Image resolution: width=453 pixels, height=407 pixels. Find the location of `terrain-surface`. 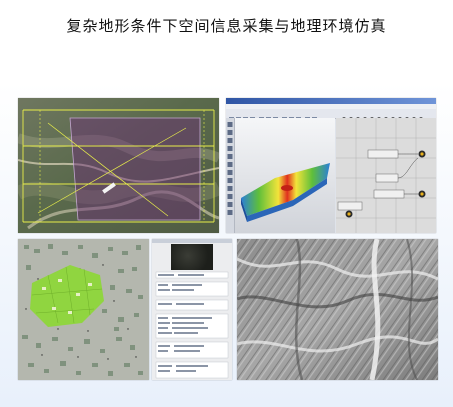

terrain-surface is located at coordinates (285, 192).